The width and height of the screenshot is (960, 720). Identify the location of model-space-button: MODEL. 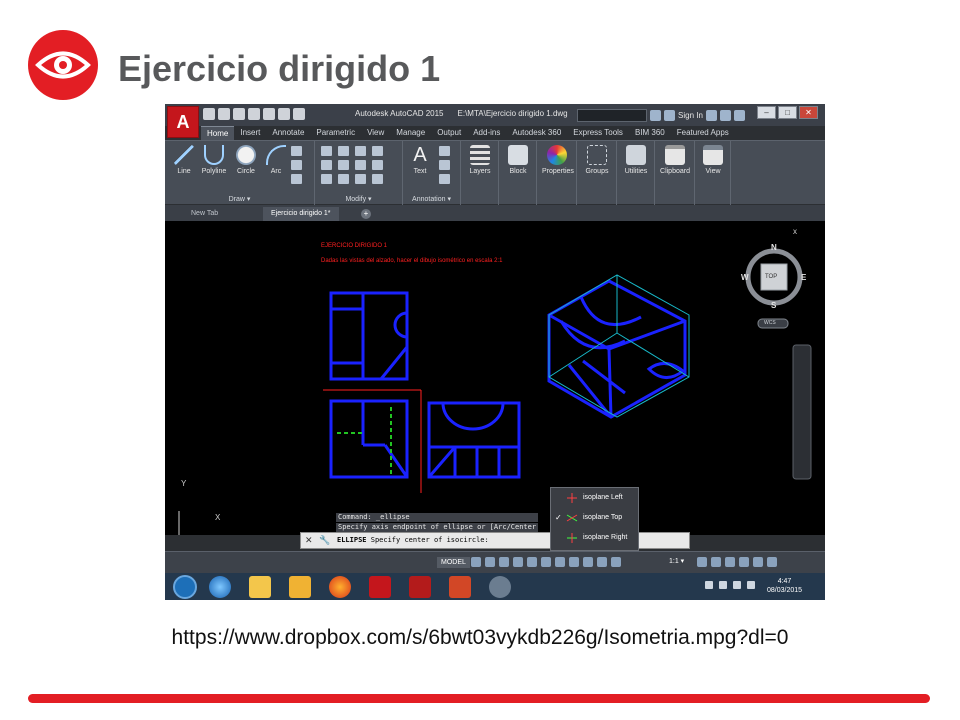
(453, 562).